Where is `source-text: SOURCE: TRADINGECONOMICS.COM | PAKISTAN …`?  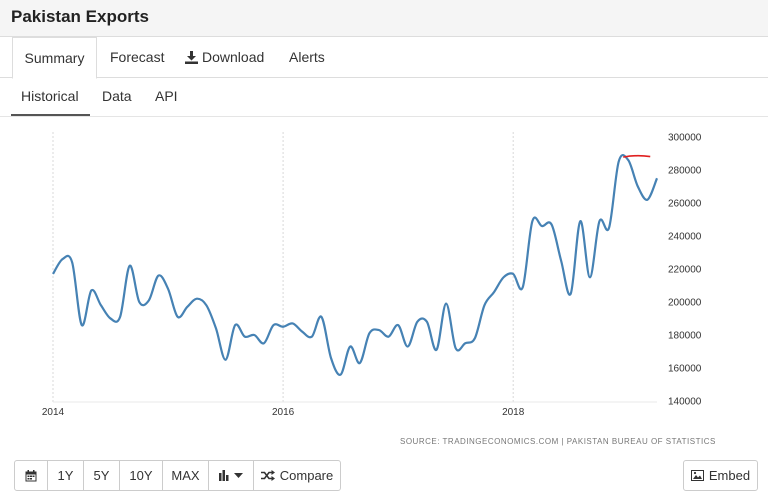 source-text: SOURCE: TRADINGECONOMICS.COM | PAKISTAN … is located at coordinates (558, 441).